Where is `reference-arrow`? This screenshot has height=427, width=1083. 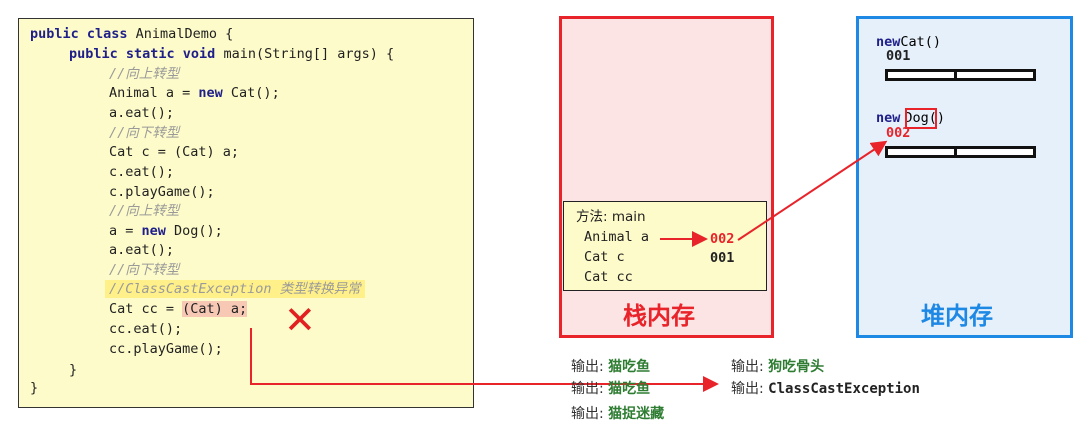 reference-arrow is located at coordinates (812, 190).